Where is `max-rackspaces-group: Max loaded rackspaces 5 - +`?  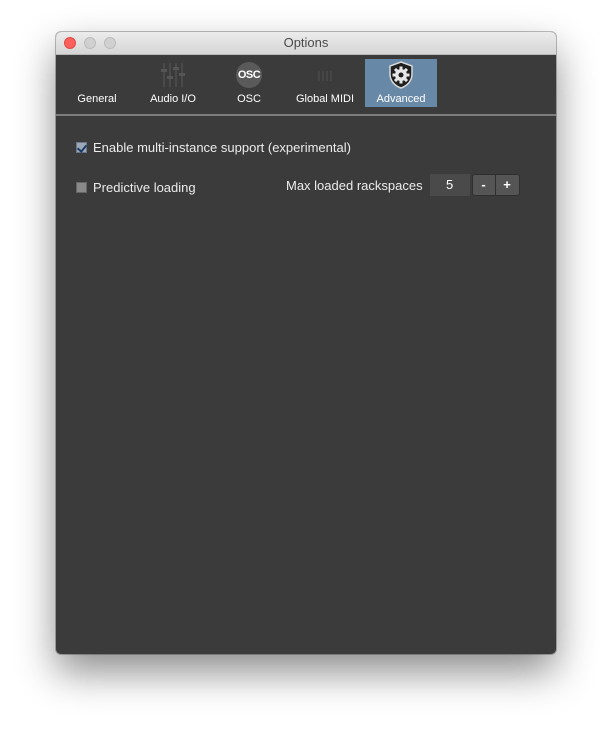 max-rackspaces-group: Max loaded rackspaces 5 - + is located at coordinates (403, 185).